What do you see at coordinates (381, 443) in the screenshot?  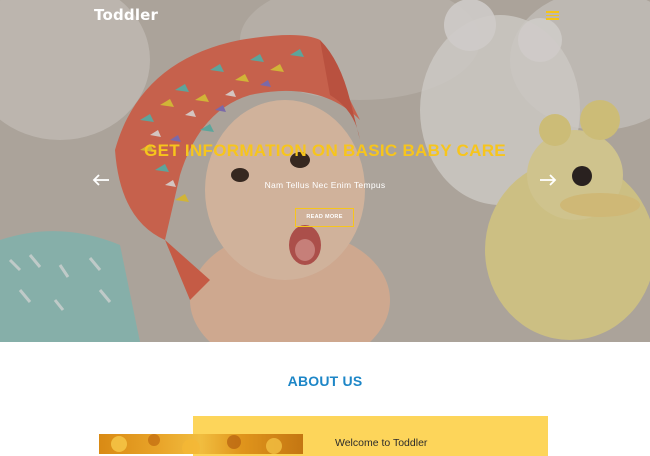 I see `welcome-heading: Welcome to Toddler` at bounding box center [381, 443].